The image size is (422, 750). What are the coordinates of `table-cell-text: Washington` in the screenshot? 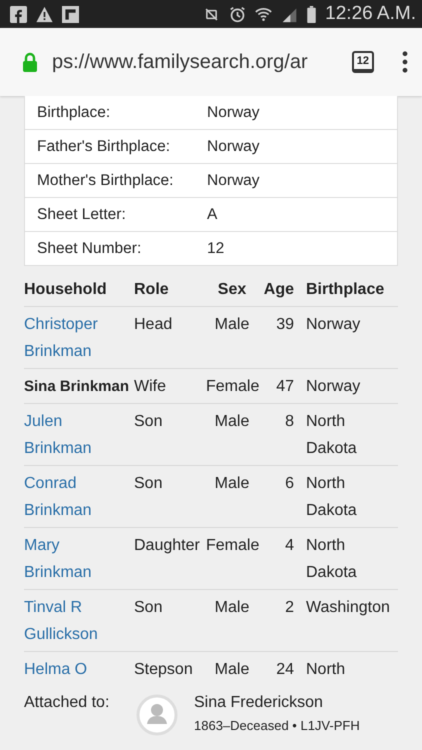 It's located at (348, 608).